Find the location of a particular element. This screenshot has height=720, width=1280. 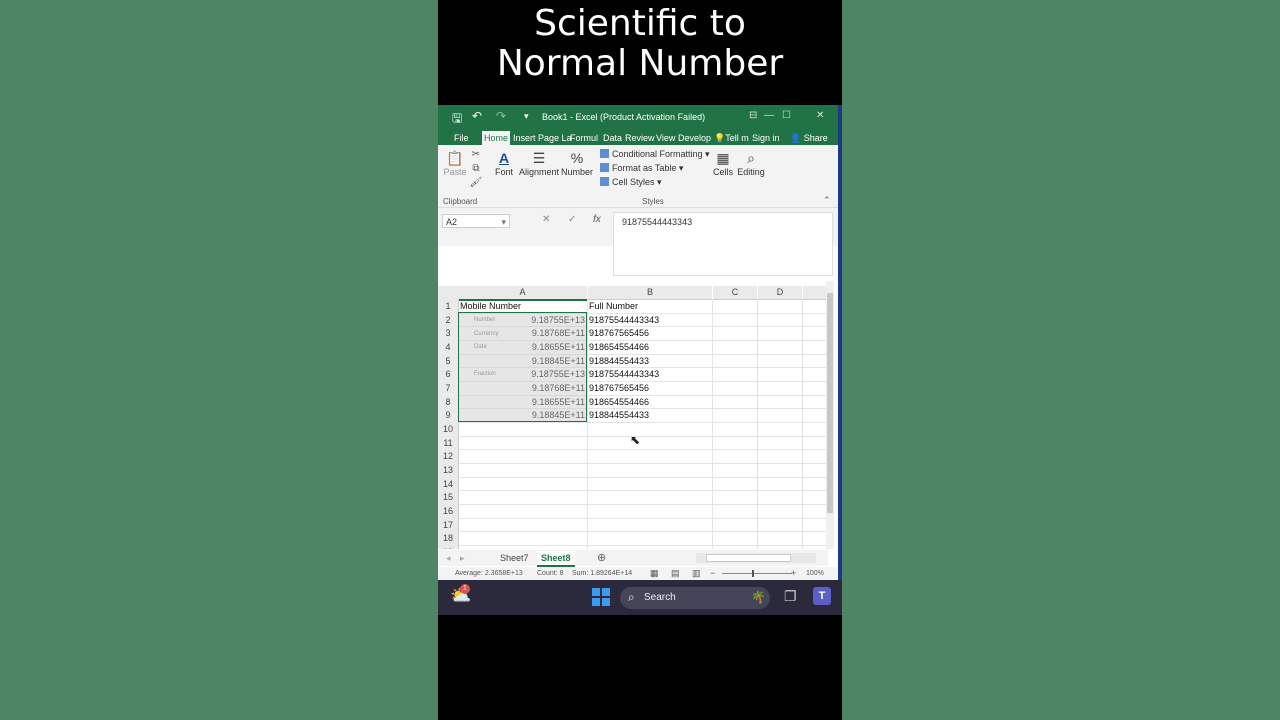

ribbon-display-icon: ⊟ is located at coordinates (753, 115).